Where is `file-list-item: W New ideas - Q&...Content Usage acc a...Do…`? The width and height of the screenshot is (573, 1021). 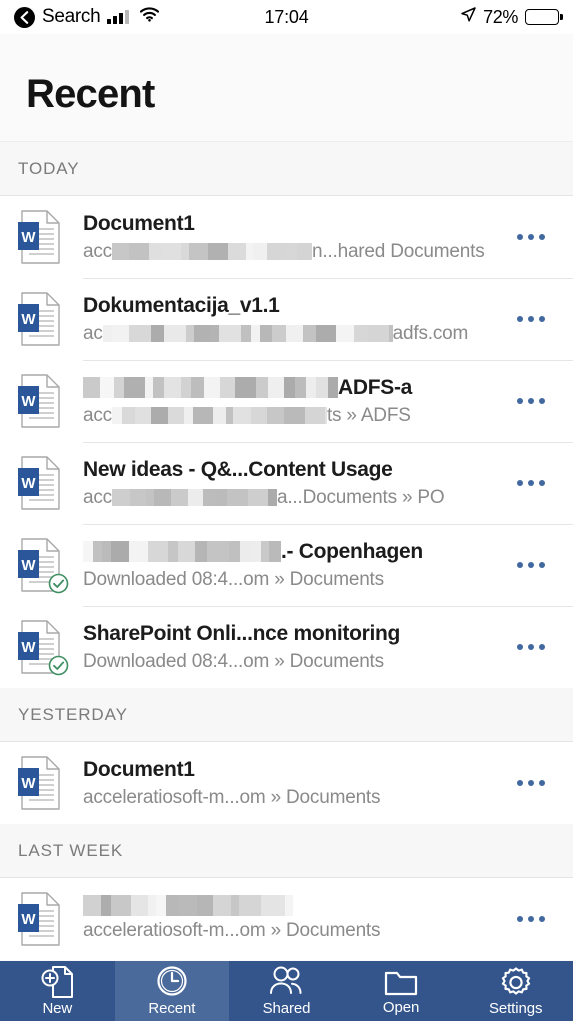
file-list-item: W New ideas - Q&...Content Usage acc a...Do… is located at coordinates (286, 483).